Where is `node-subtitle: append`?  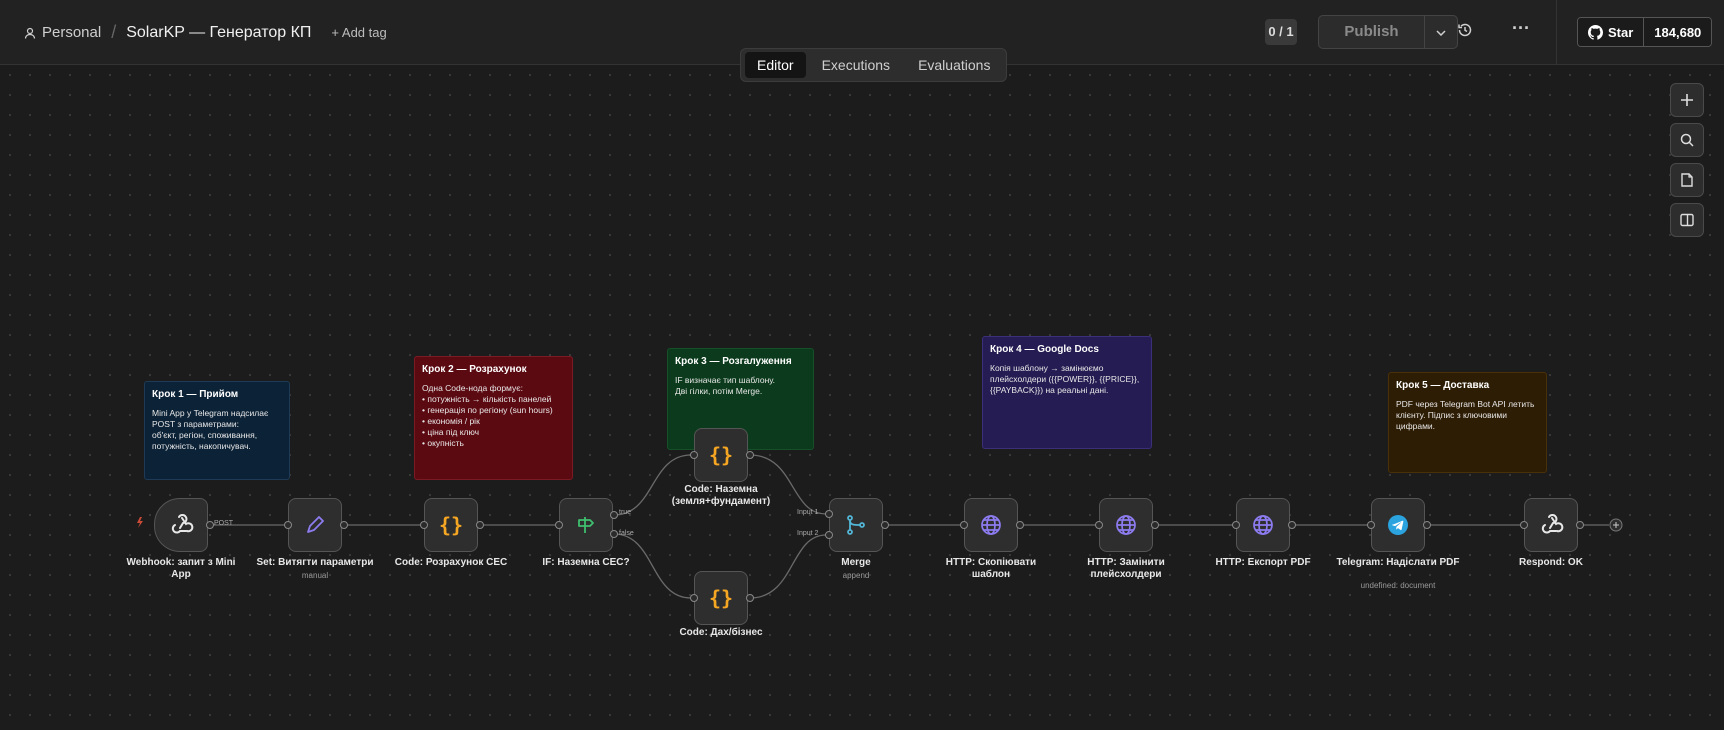 node-subtitle: append is located at coordinates (856, 575).